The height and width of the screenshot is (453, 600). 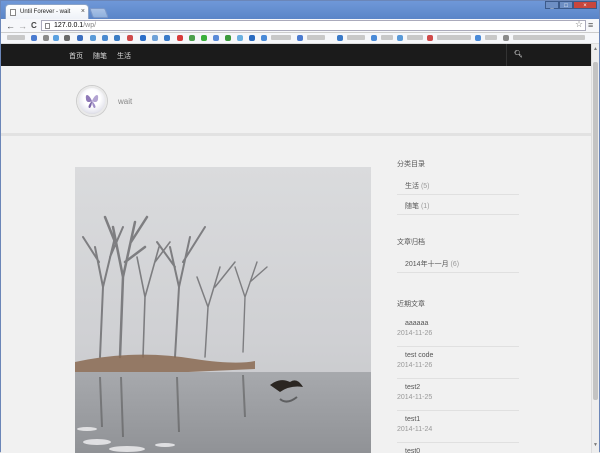 What do you see at coordinates (595, 49) in the screenshot?
I see `scroll-up-icon: ▲` at bounding box center [595, 49].